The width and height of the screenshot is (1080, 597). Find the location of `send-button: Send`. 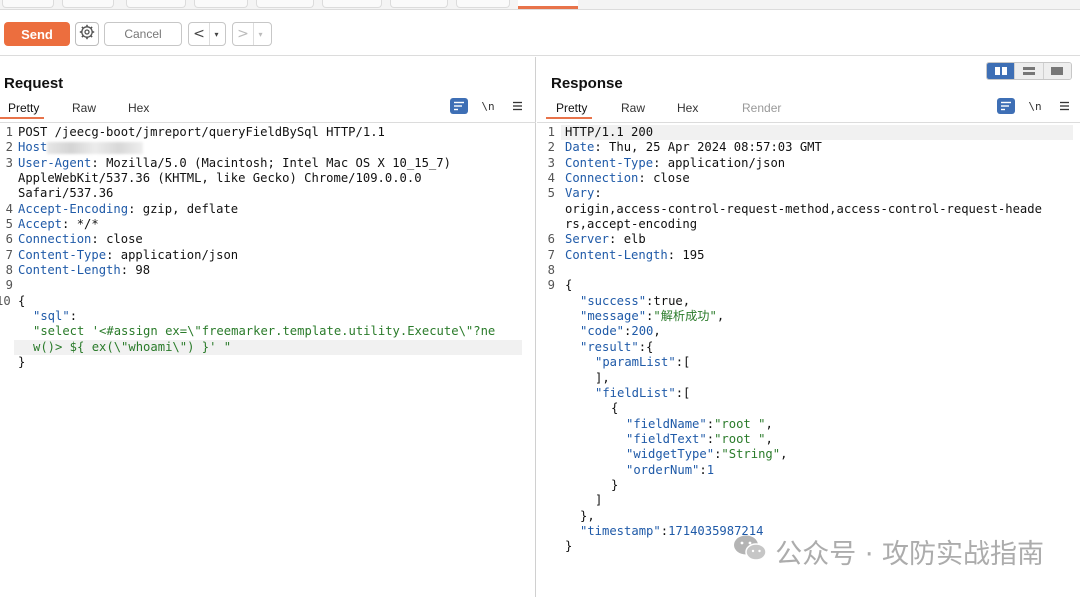

send-button: Send is located at coordinates (37, 34).